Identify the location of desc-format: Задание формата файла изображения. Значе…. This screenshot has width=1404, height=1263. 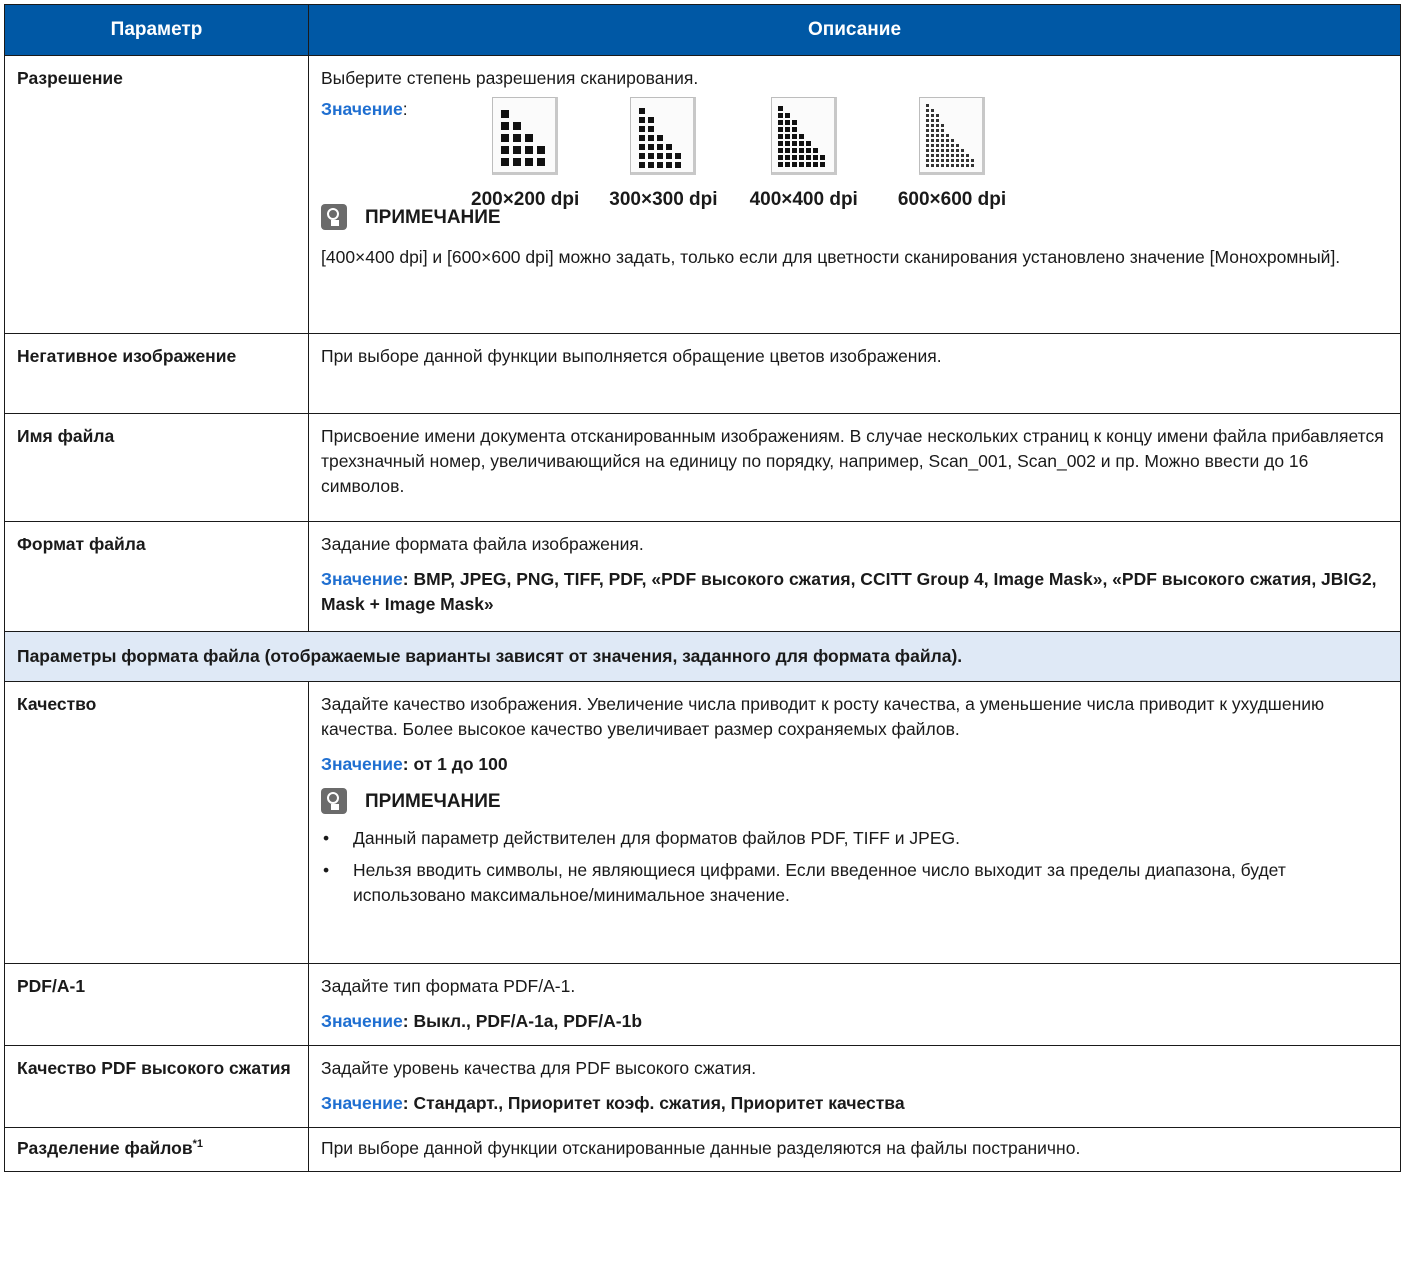
(854, 576).